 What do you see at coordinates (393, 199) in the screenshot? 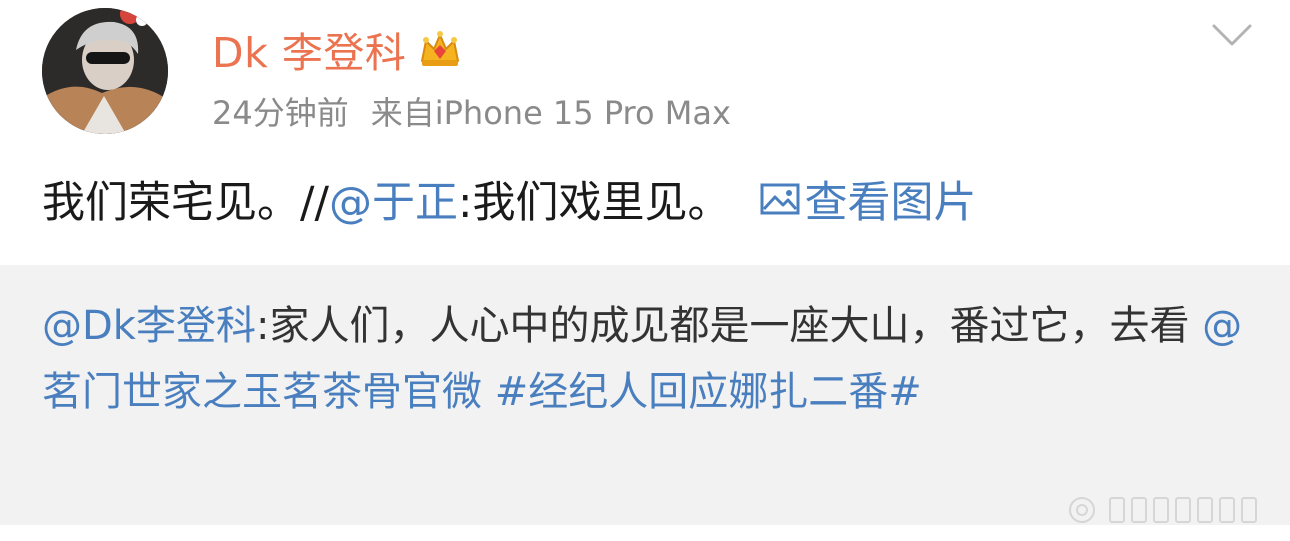
I see `mention-link: @于正` at bounding box center [393, 199].